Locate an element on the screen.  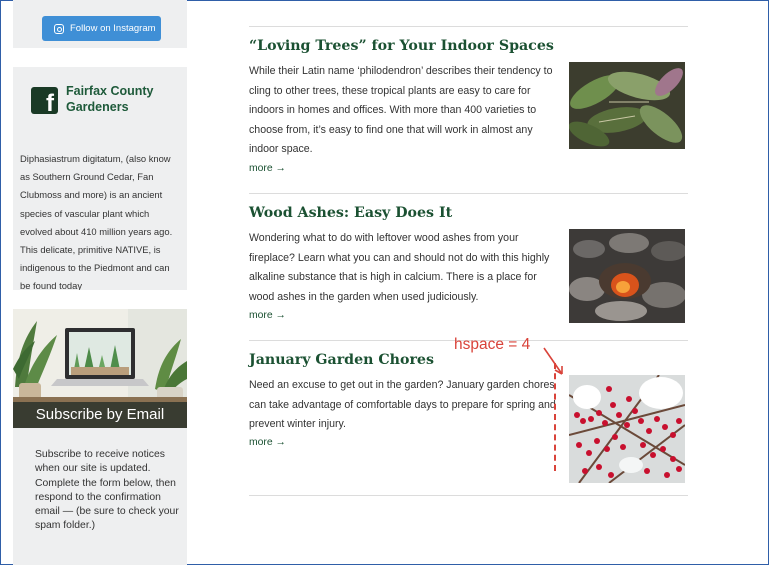
subscribe-banner-image: Subscribe by Email is located at coordinates (100, 368).